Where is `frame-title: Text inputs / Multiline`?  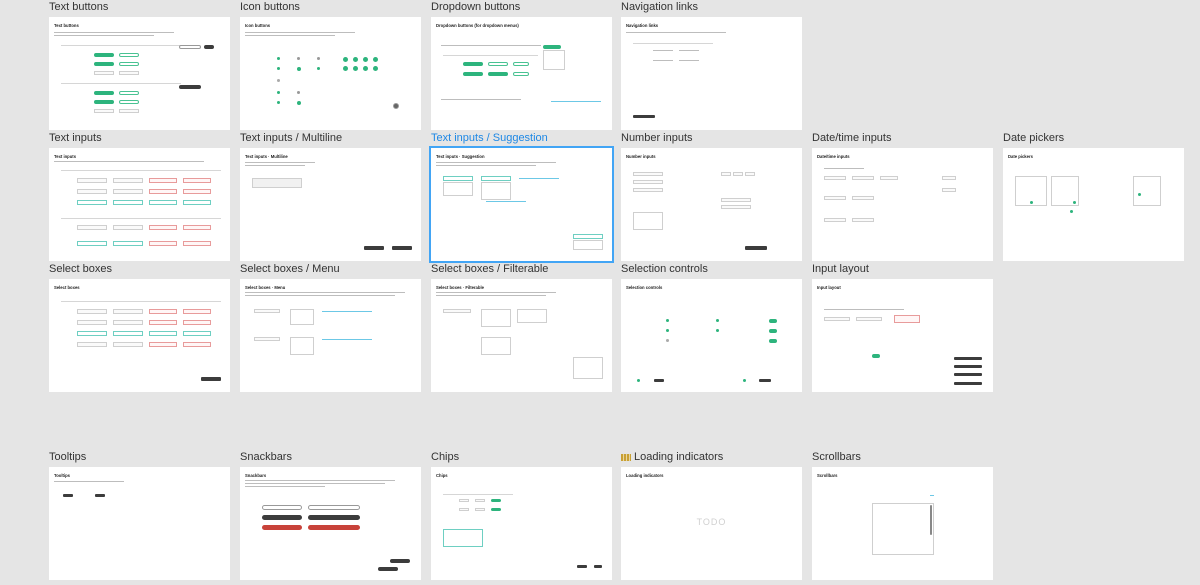 frame-title: Text inputs / Multiline is located at coordinates (291, 138).